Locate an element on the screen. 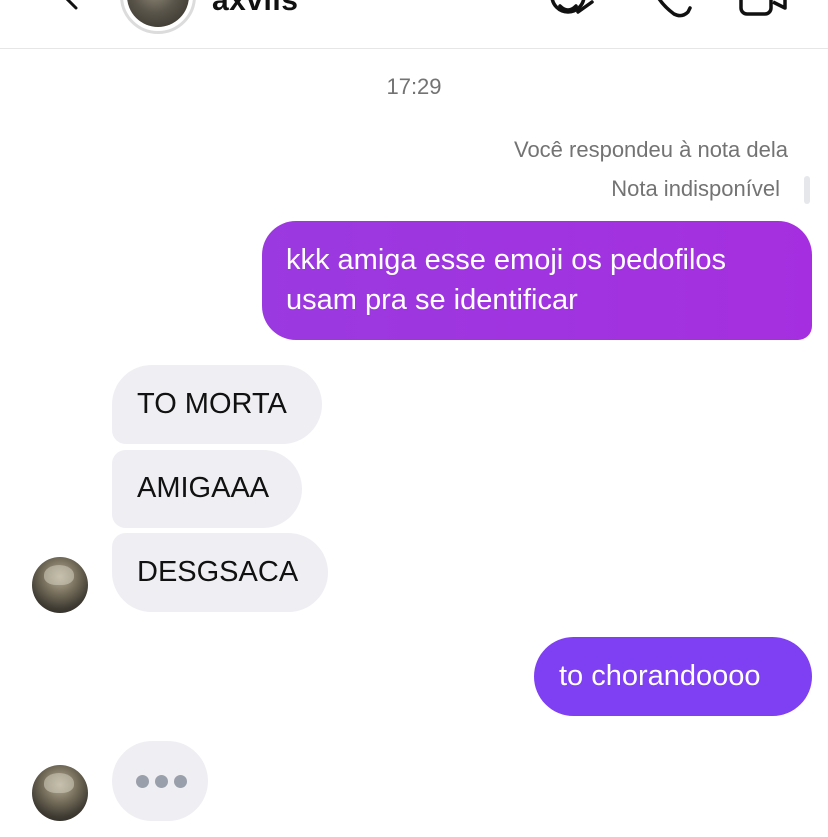  chat-header: axvlis is located at coordinates (414, 24).